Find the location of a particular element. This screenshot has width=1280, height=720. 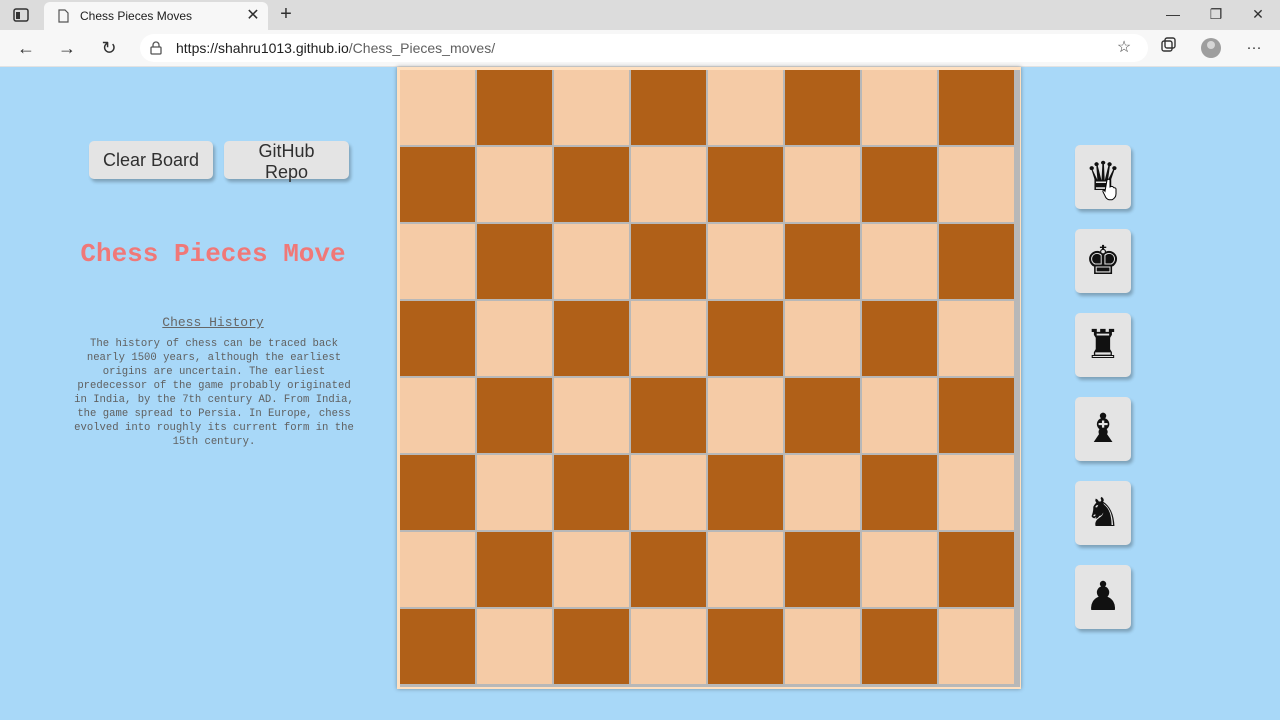

back-button: ← is located at coordinates (26, 48).